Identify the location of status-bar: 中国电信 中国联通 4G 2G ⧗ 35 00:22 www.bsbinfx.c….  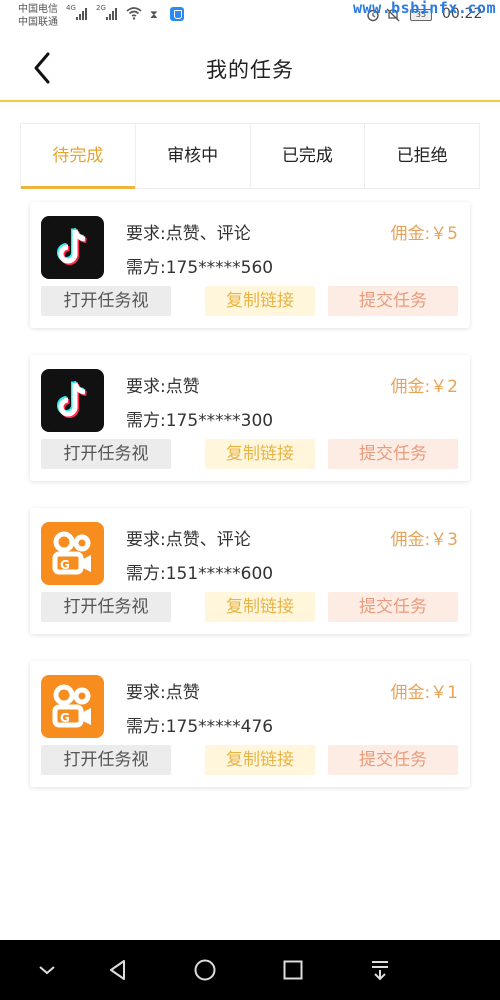
(250, 18).